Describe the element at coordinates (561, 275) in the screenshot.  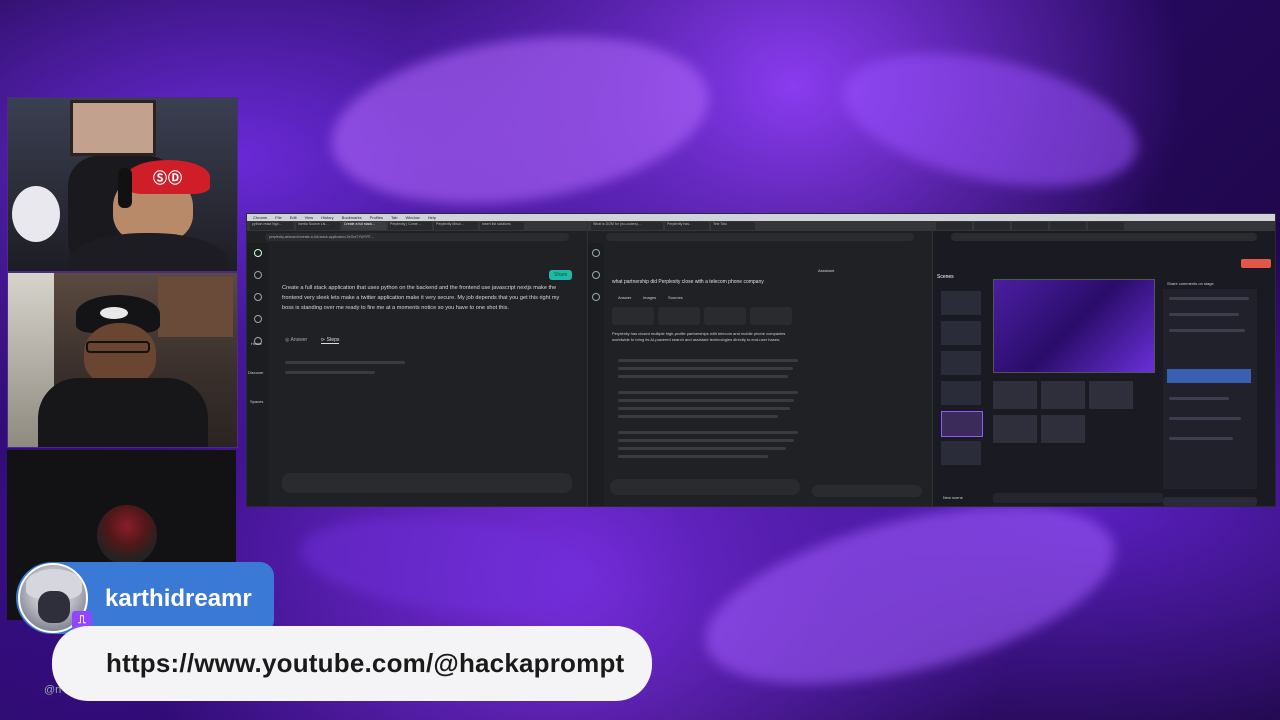
I see `share-button: Share` at that location.